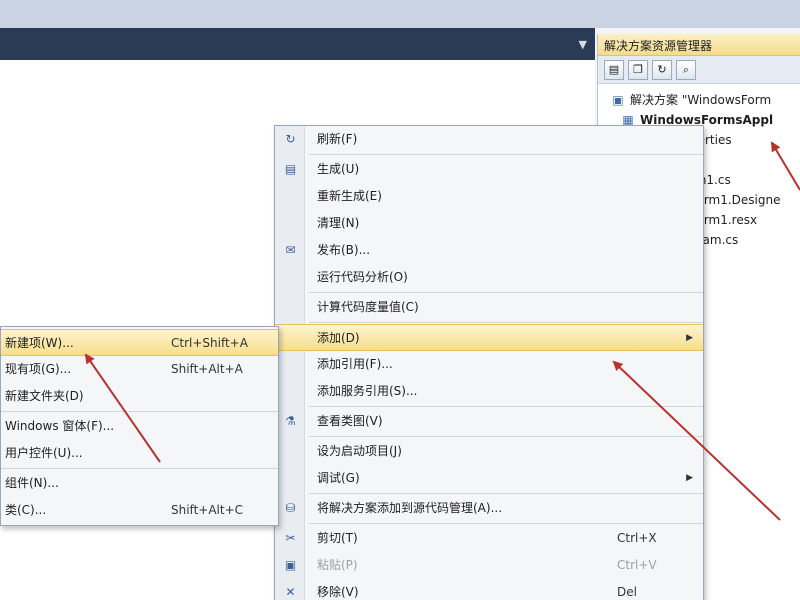 This screenshot has height=600, width=800. Describe the element at coordinates (489, 421) in the screenshot. I see `menu-item-item-14: ⚗ 查看类图(V)` at that location.